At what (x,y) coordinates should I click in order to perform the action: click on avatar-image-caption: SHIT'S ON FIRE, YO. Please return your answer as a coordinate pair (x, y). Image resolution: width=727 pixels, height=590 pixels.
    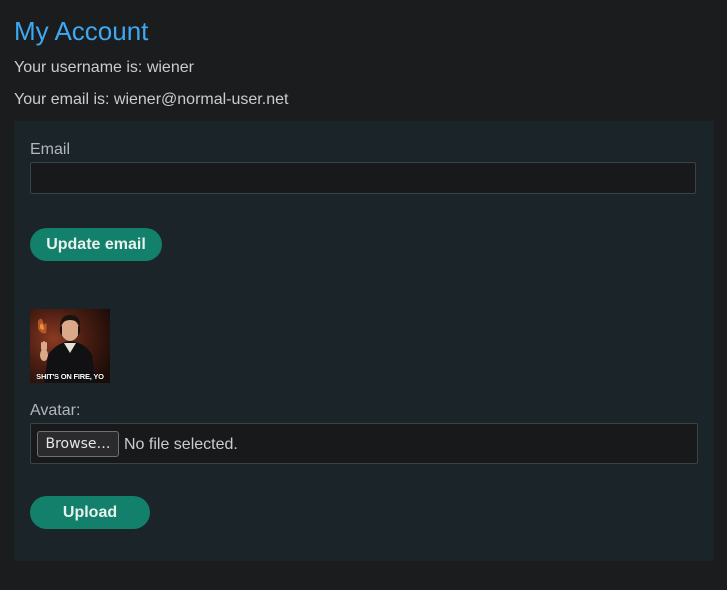
    Looking at the image, I should click on (70, 376).